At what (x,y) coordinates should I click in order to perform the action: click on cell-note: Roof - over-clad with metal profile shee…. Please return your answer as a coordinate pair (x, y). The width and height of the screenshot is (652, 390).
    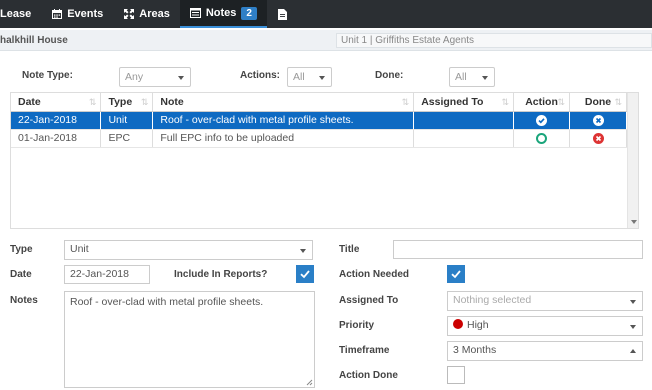
    Looking at the image, I should click on (283, 120).